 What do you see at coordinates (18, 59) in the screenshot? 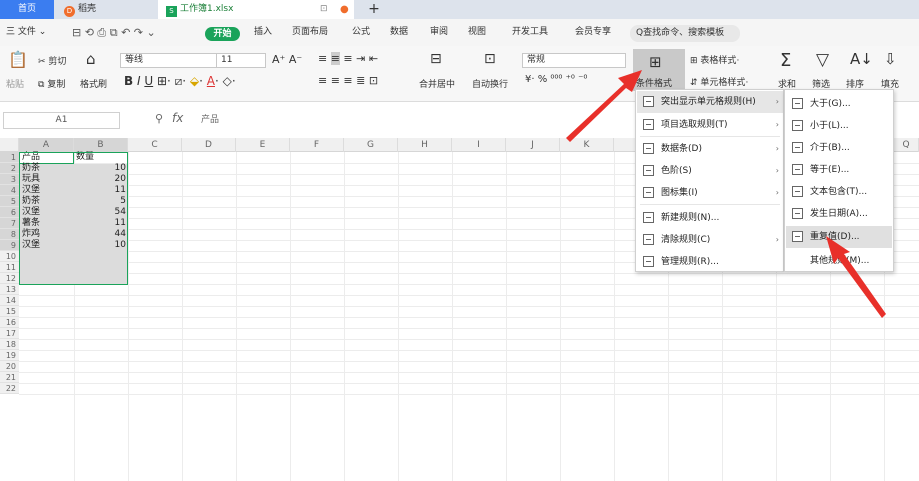
I see `paste-icon: 📋` at bounding box center [18, 59].